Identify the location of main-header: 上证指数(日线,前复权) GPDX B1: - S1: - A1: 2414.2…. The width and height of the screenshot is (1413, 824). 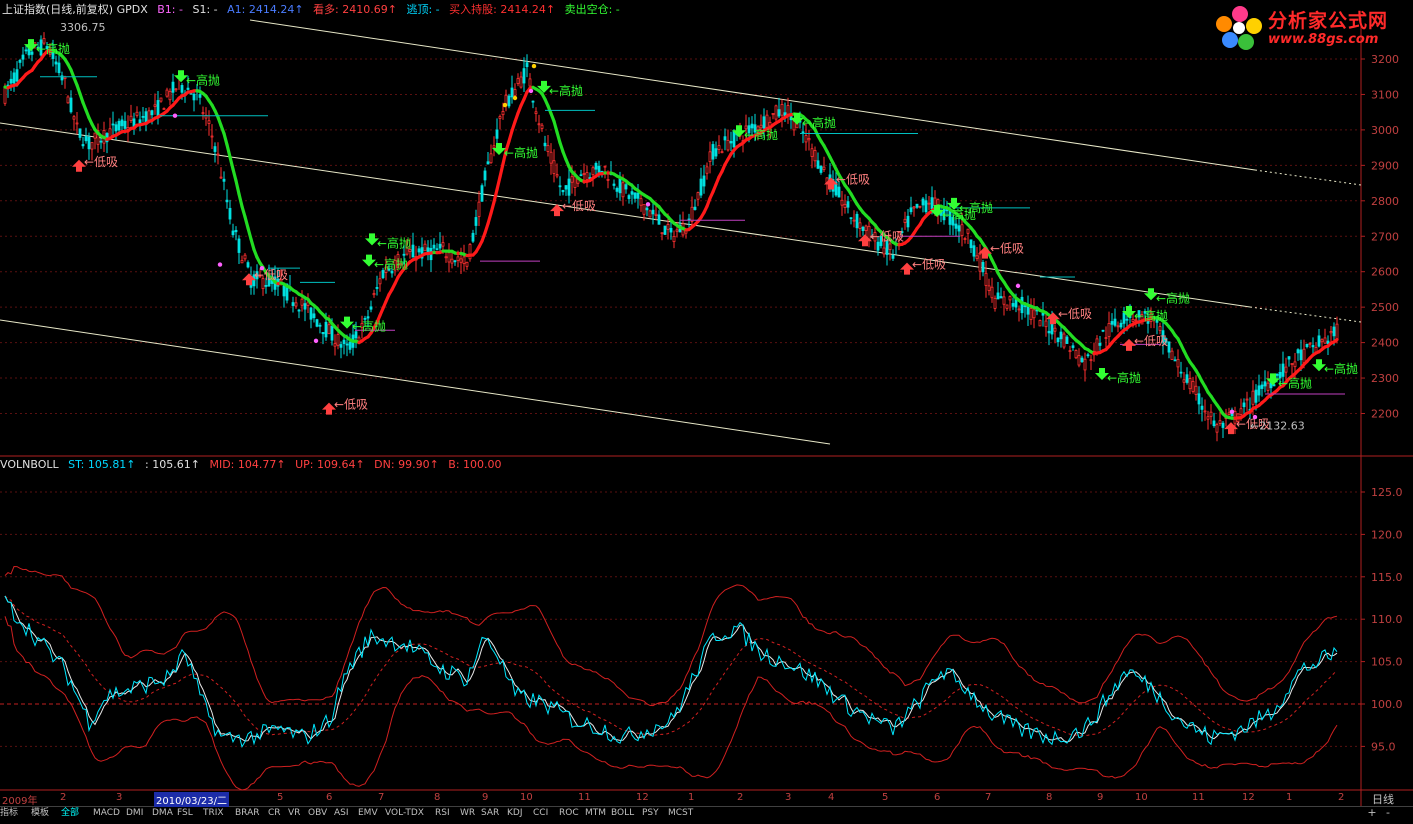
(314, 10).